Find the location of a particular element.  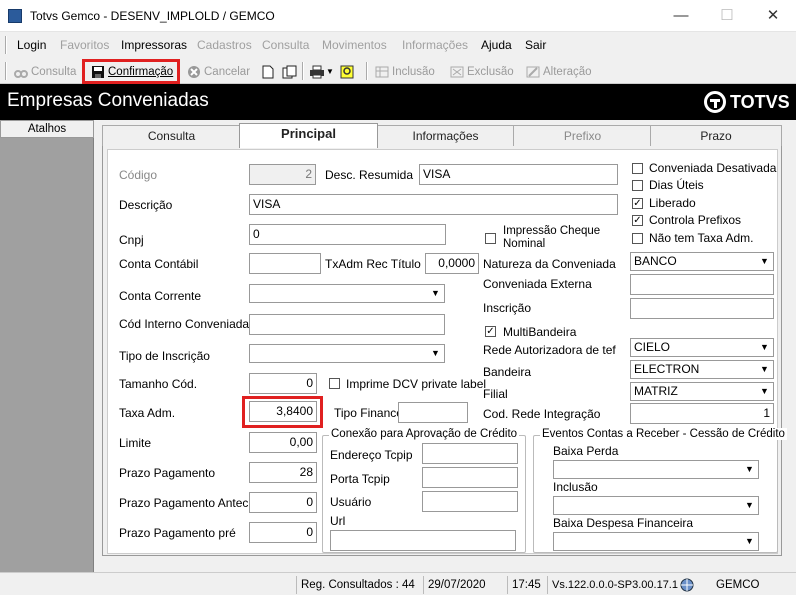

status-version: Vs.122.0.0.0-SP3.00.17.1 is located at coordinates (612, 585).